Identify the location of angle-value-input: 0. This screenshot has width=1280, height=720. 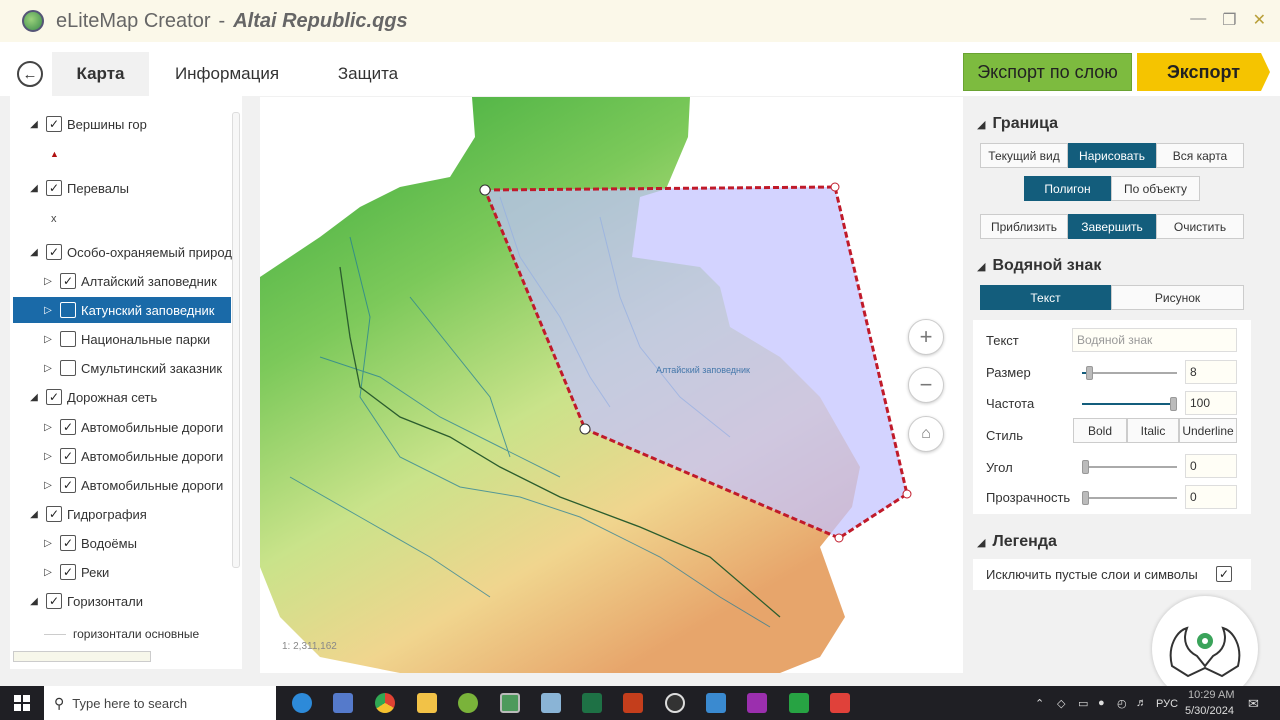
(1211, 466).